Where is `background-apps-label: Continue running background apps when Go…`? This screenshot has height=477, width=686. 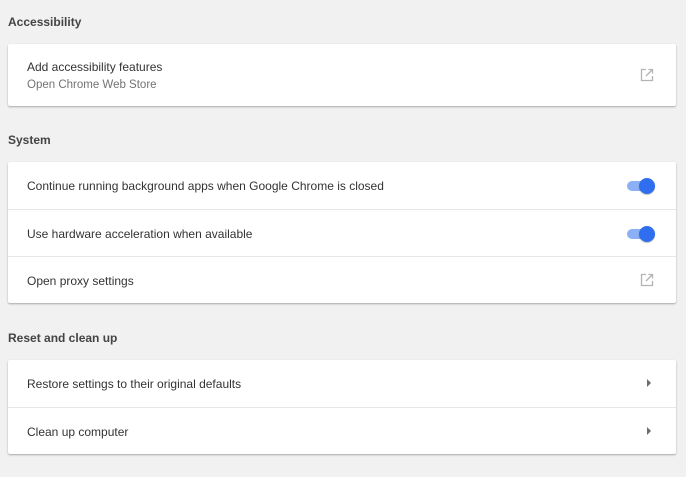 background-apps-label: Continue running background apps when Go… is located at coordinates (205, 186).